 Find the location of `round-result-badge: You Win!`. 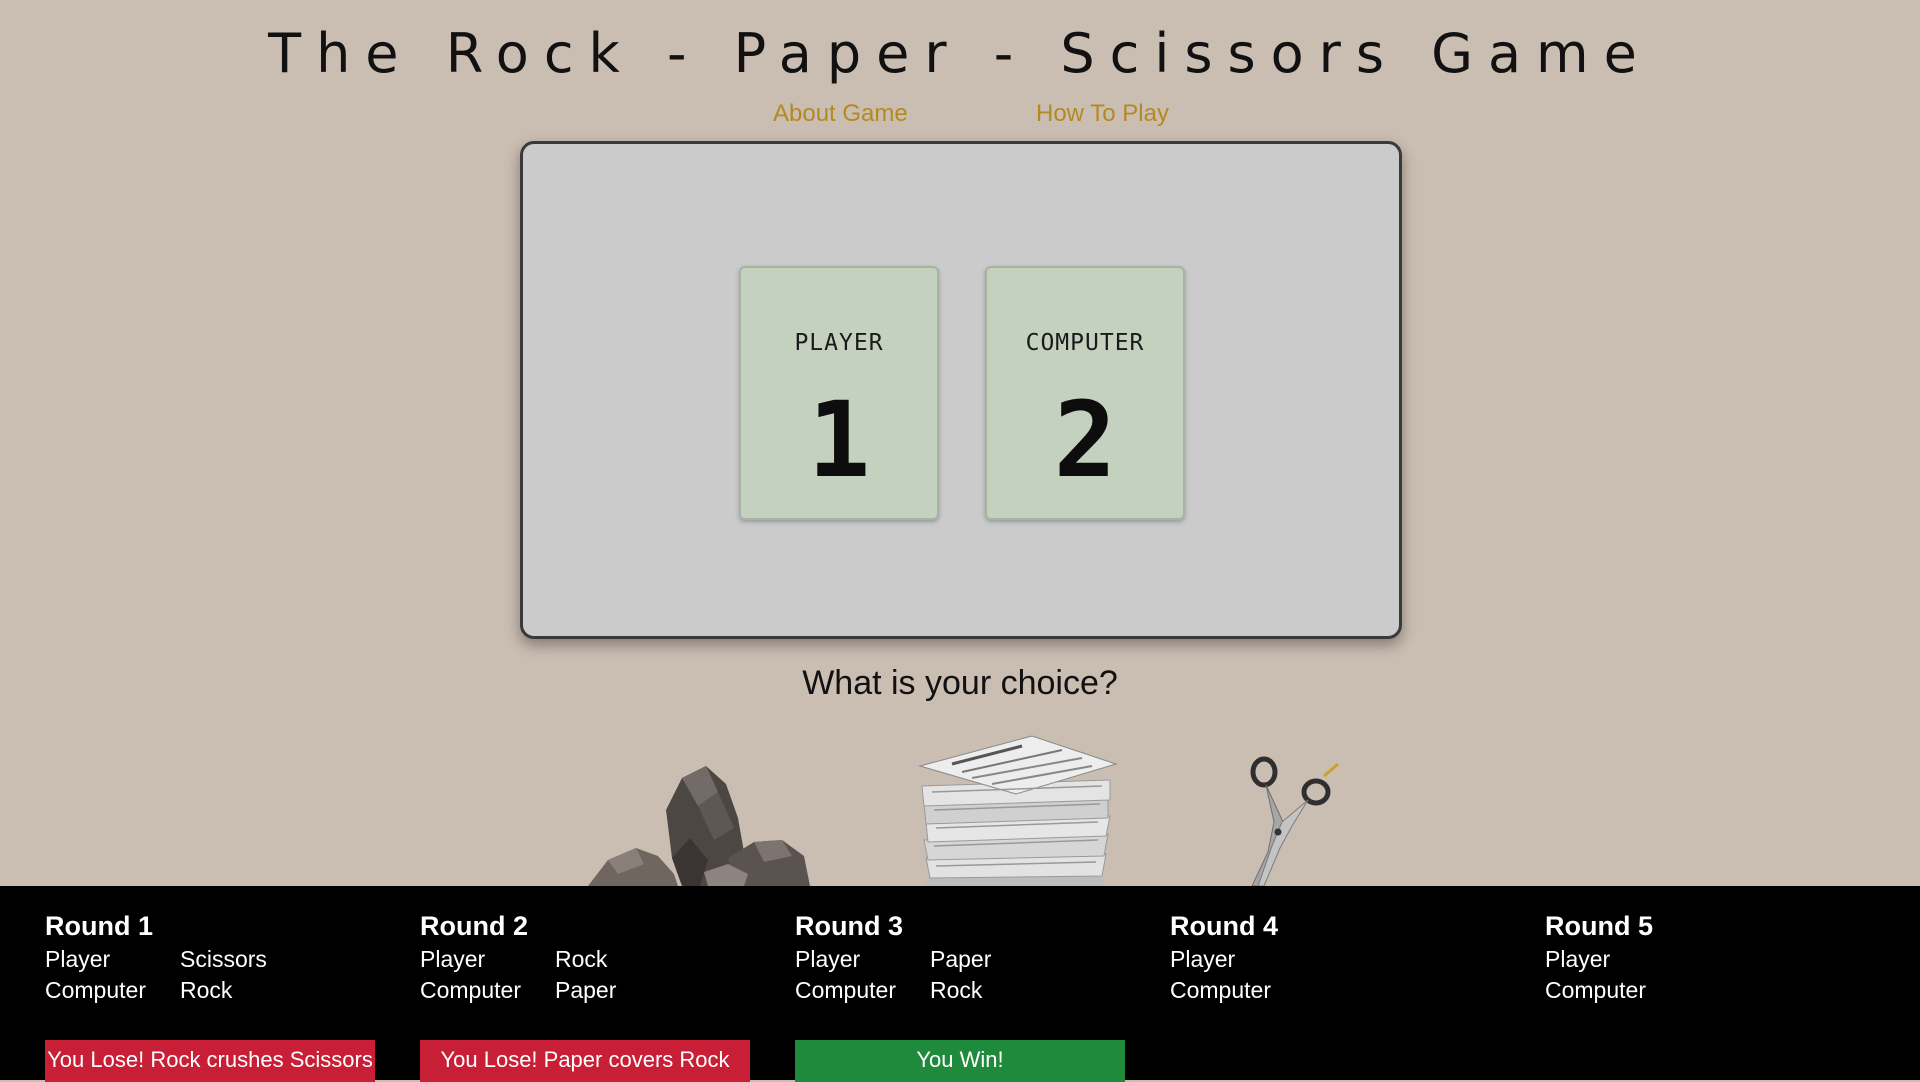

round-result-badge: You Win! is located at coordinates (960, 1061).